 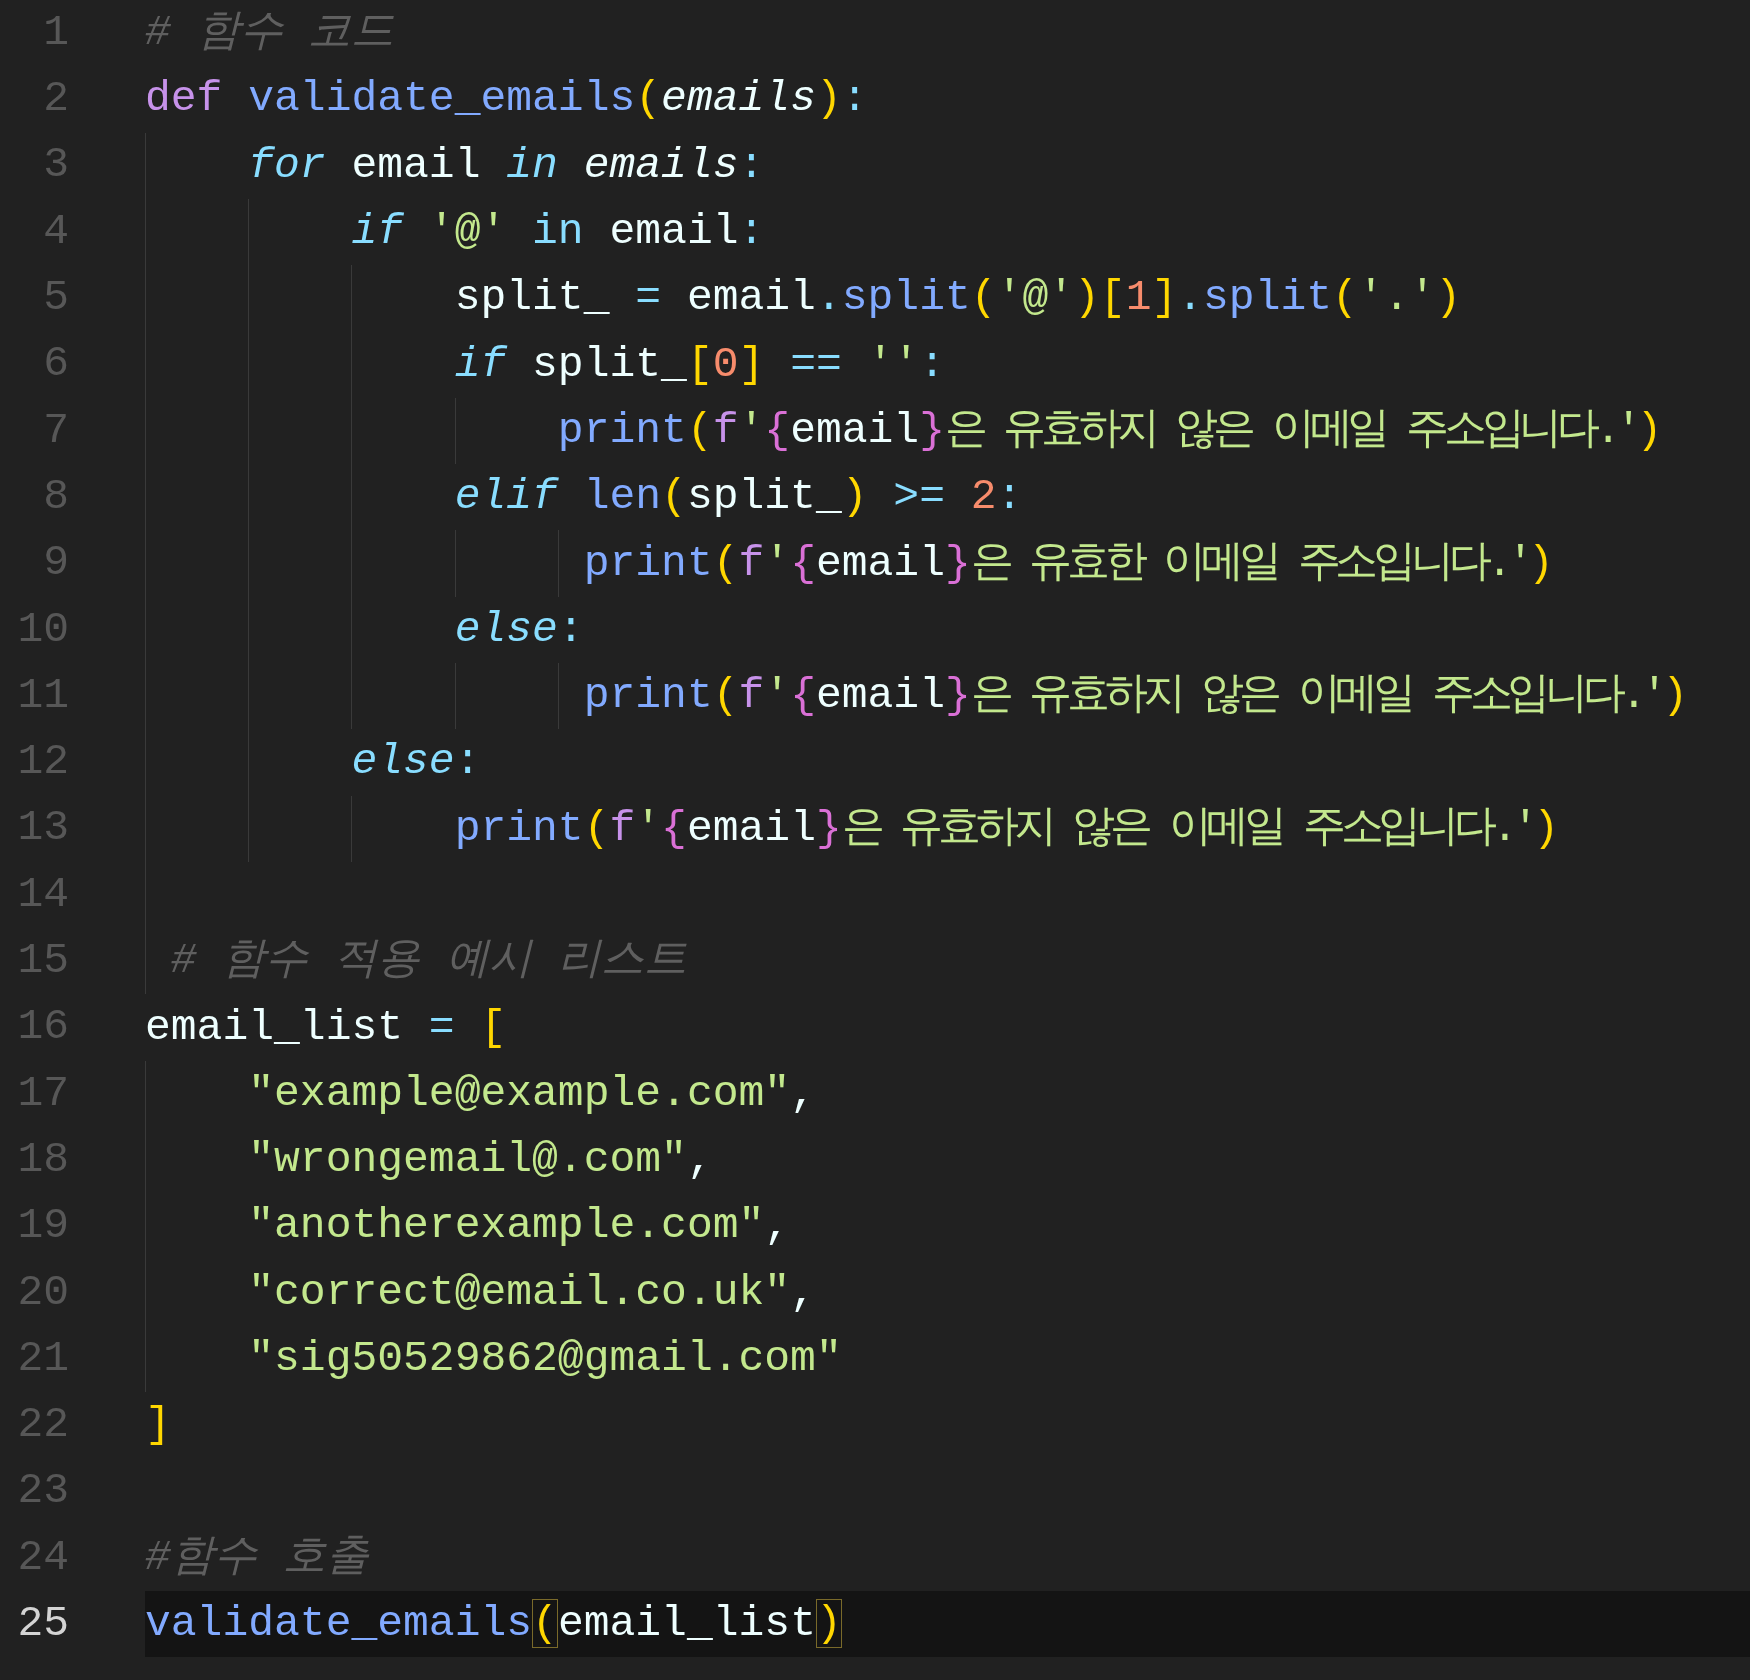 I want to click on code-line: #함수 호출, so click(x=257, y=1557).